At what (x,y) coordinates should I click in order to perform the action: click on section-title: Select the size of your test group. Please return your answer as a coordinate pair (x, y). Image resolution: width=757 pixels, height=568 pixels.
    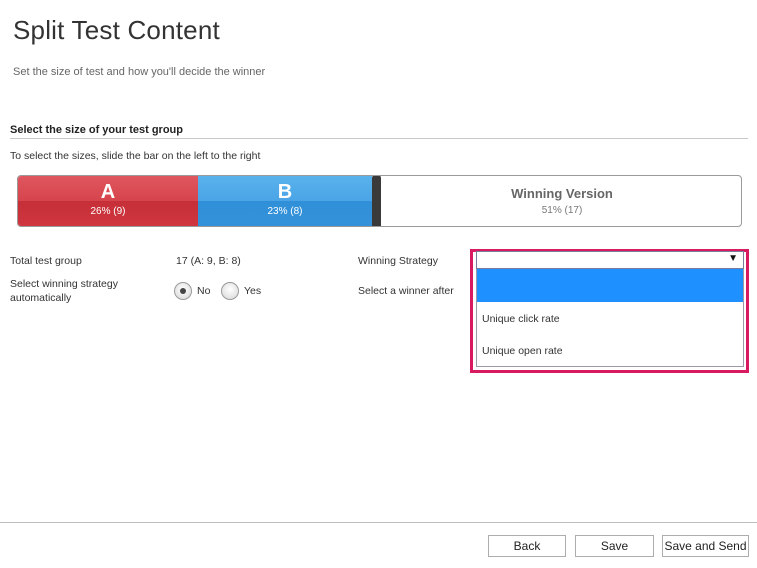
    Looking at the image, I should click on (96, 130).